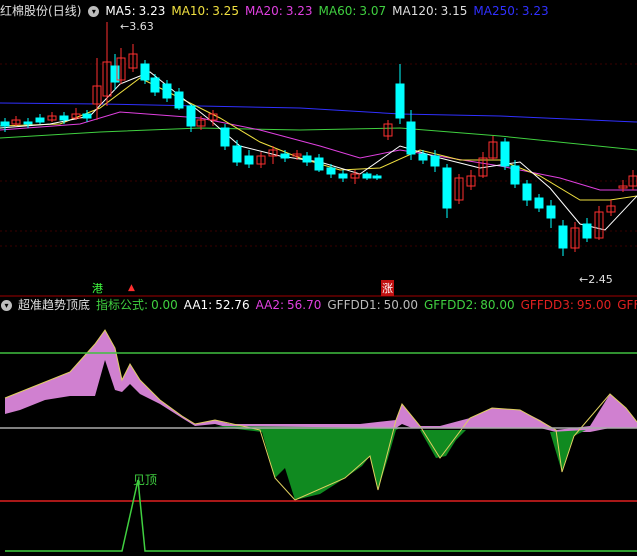 This screenshot has width=637, height=556. I want to click on indicator-item-label: GFFDD6:, so click(627, 305).